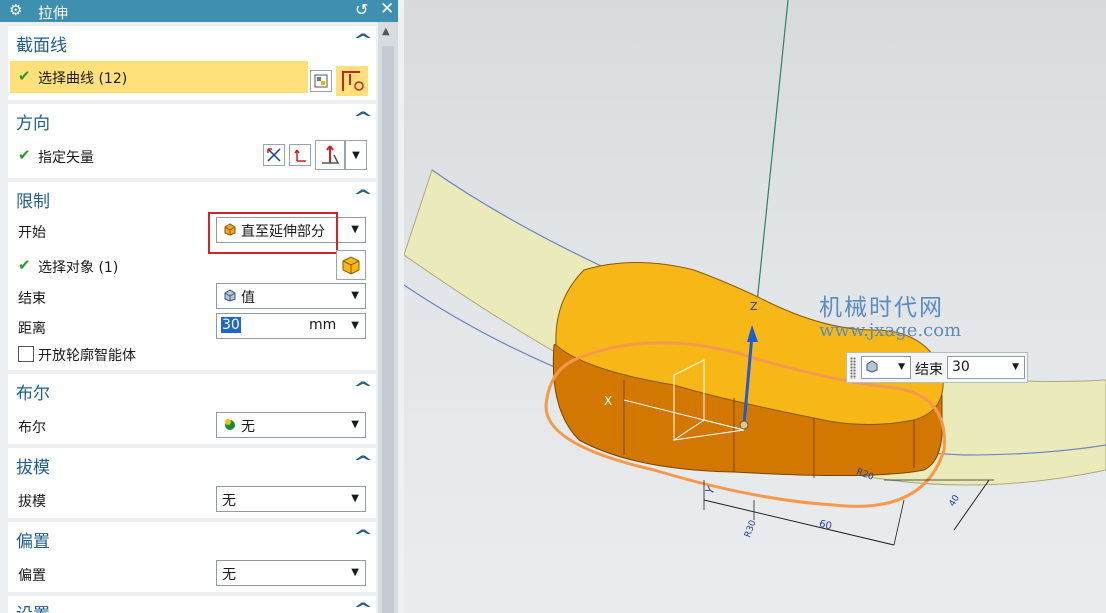 The width and height of the screenshot is (1106, 613). What do you see at coordinates (32, 233) in the screenshot?
I see `start-label: 开始` at bounding box center [32, 233].